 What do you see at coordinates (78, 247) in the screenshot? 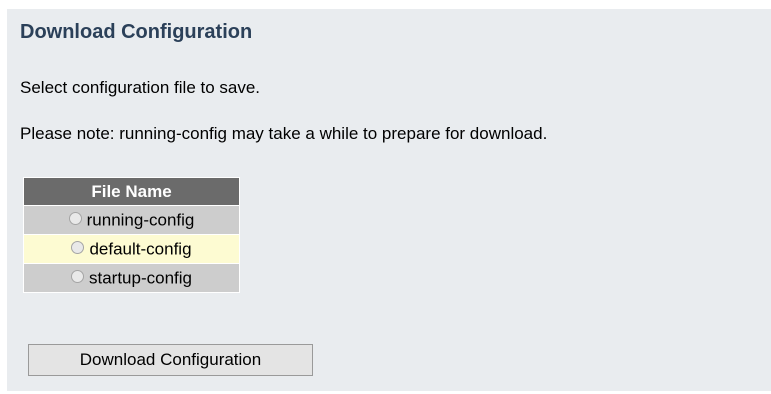
I see `default-config-radio` at bounding box center [78, 247].